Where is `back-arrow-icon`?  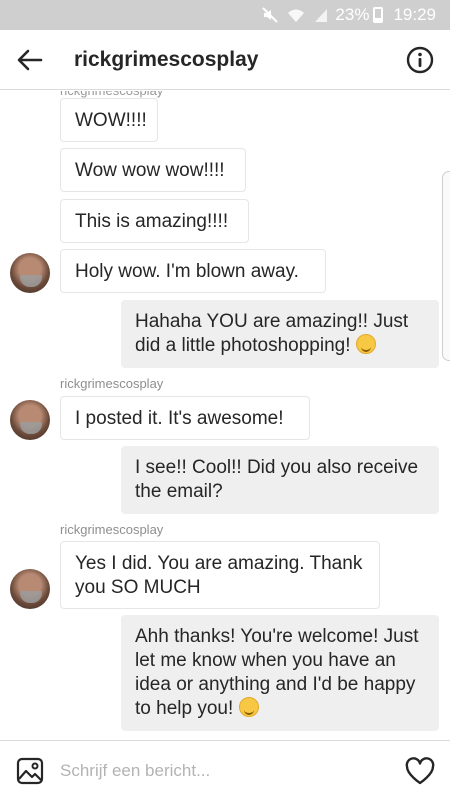
back-arrow-icon is located at coordinates (30, 59).